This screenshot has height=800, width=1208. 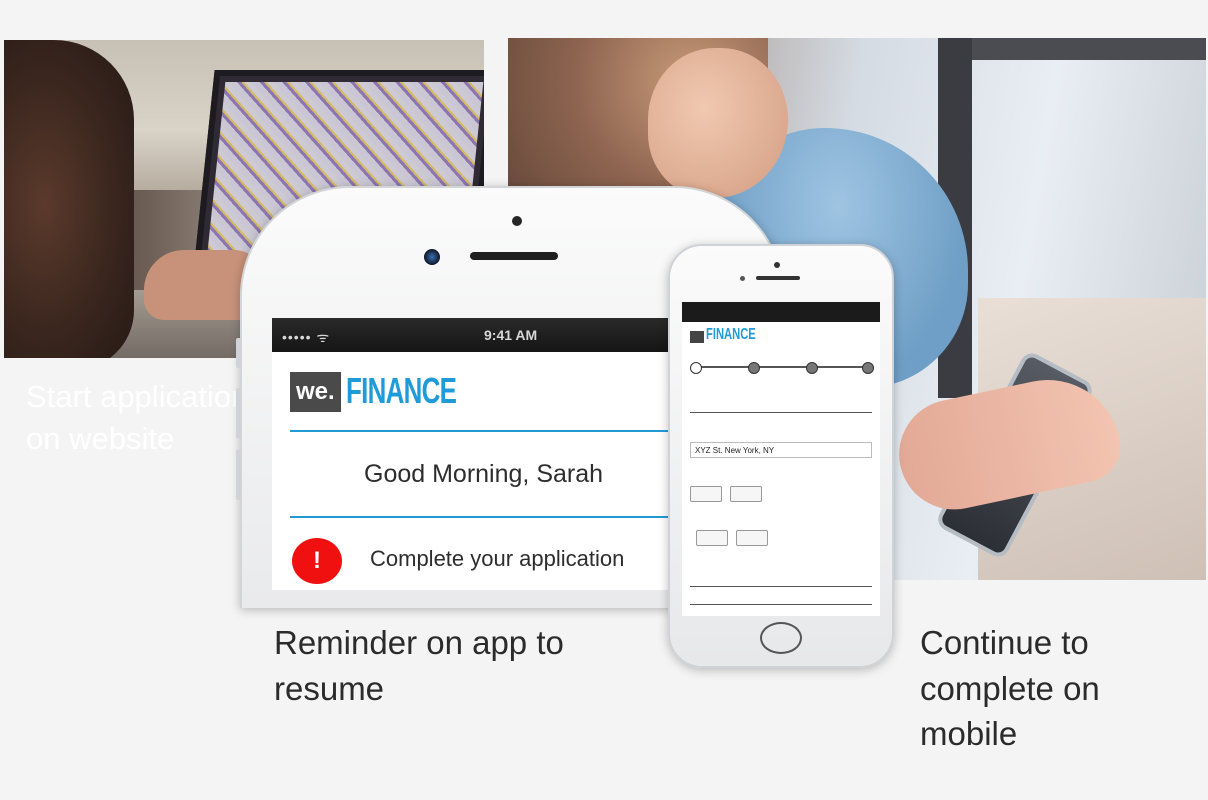 What do you see at coordinates (511, 335) in the screenshot?
I see `status-time: 9:41 AM` at bounding box center [511, 335].